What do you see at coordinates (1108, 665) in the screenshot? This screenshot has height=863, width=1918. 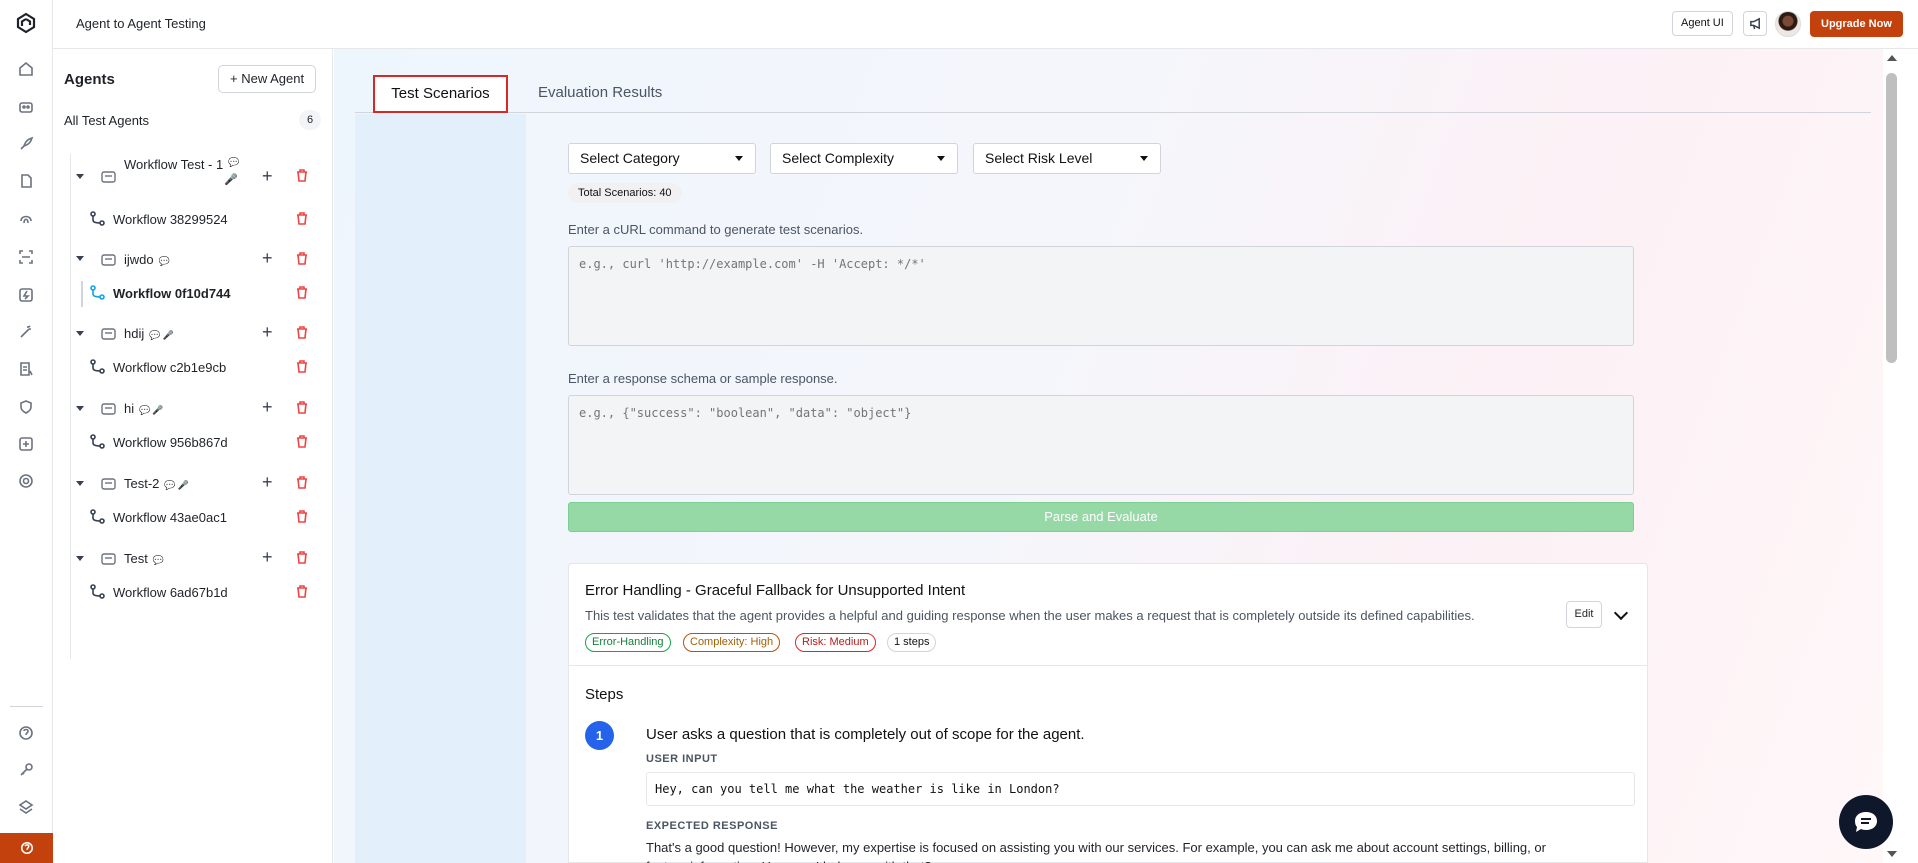 I see `card-divider` at bounding box center [1108, 665].